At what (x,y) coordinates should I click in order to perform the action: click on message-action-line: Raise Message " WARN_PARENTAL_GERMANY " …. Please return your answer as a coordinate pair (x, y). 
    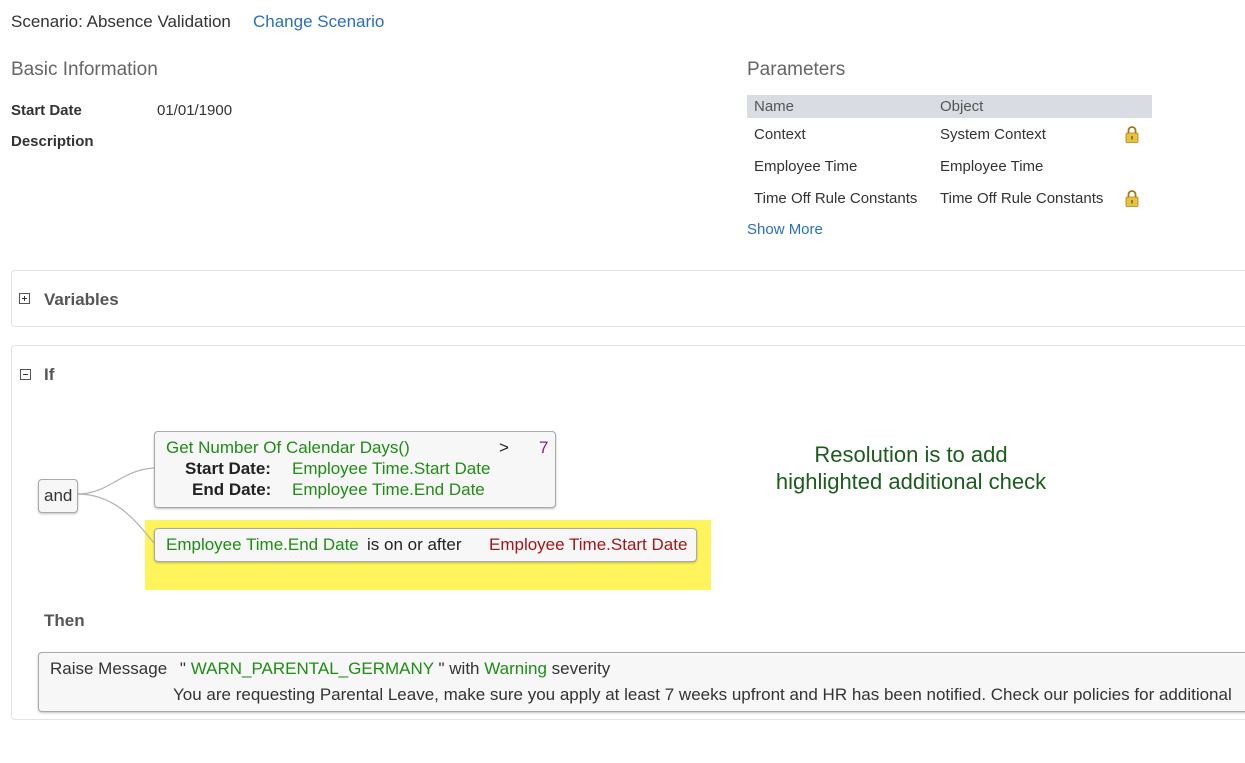
    Looking at the image, I should click on (330, 669).